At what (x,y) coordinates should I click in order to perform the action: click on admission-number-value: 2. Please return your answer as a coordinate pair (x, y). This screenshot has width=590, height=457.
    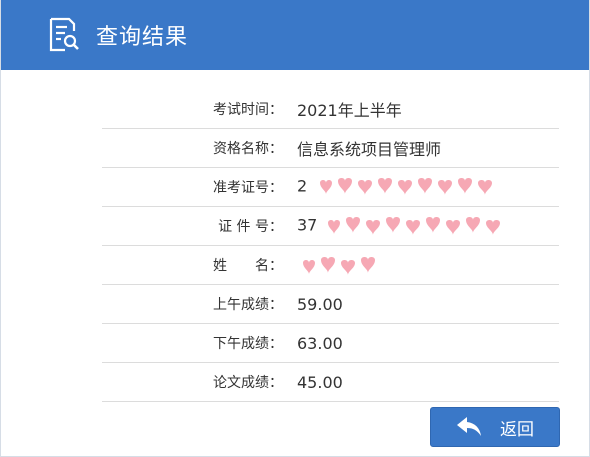
    Looking at the image, I should click on (302, 186).